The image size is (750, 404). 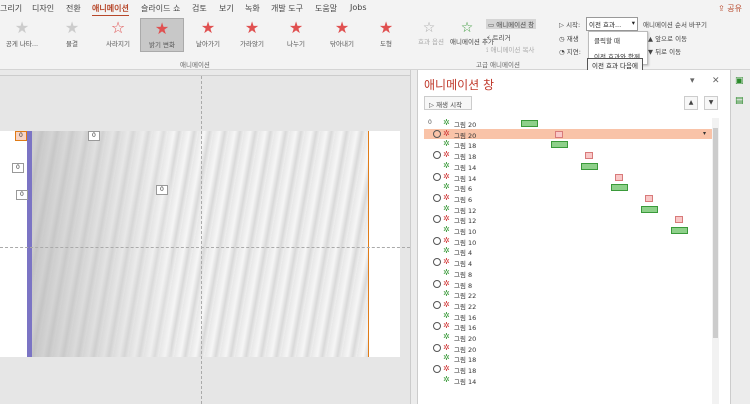 What do you see at coordinates (414, 237) in the screenshot?
I see `pane-splitter` at bounding box center [414, 237].